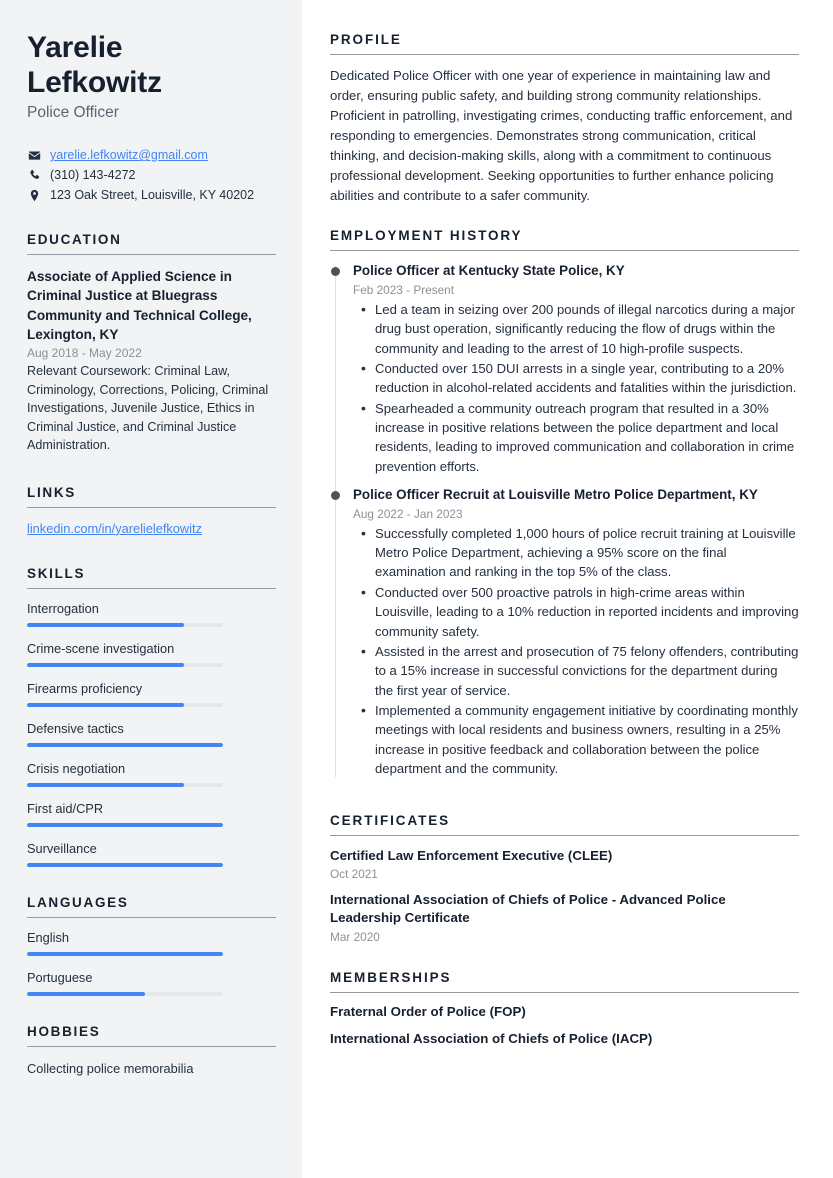  What do you see at coordinates (62, 848) in the screenshot?
I see `skill-label: Surveillance` at bounding box center [62, 848].